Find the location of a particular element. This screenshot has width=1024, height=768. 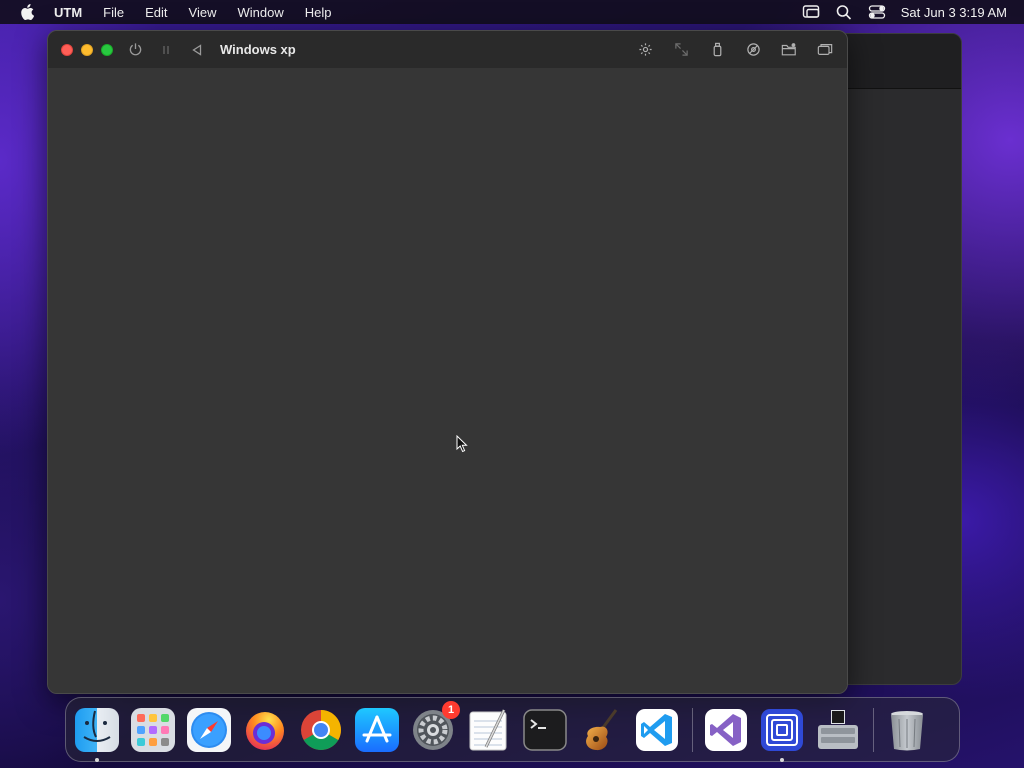

vm-toolbar-right is located at coordinates (725, 50).